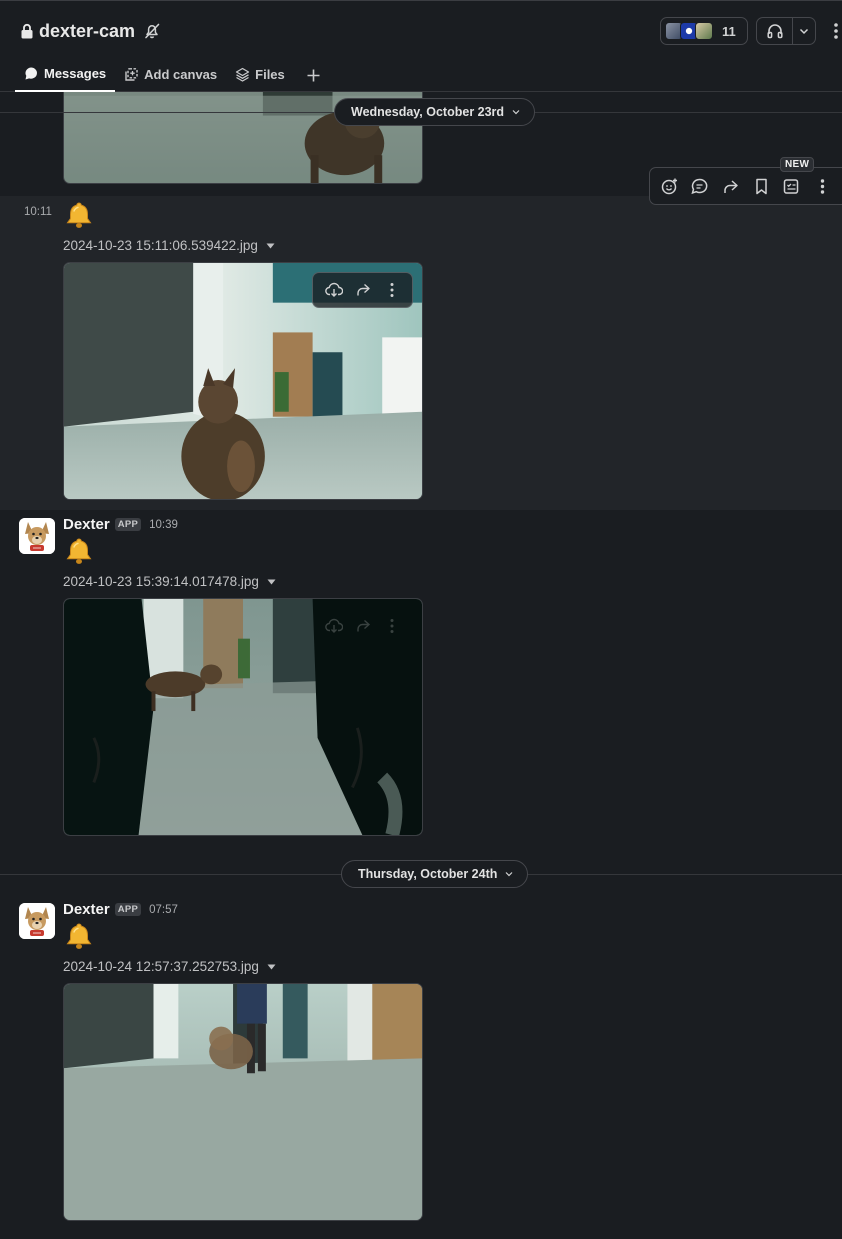 This screenshot has height=1239, width=842. I want to click on file-name-text: 2024-10-23 15:11:06.539422.jpg, so click(160, 245).